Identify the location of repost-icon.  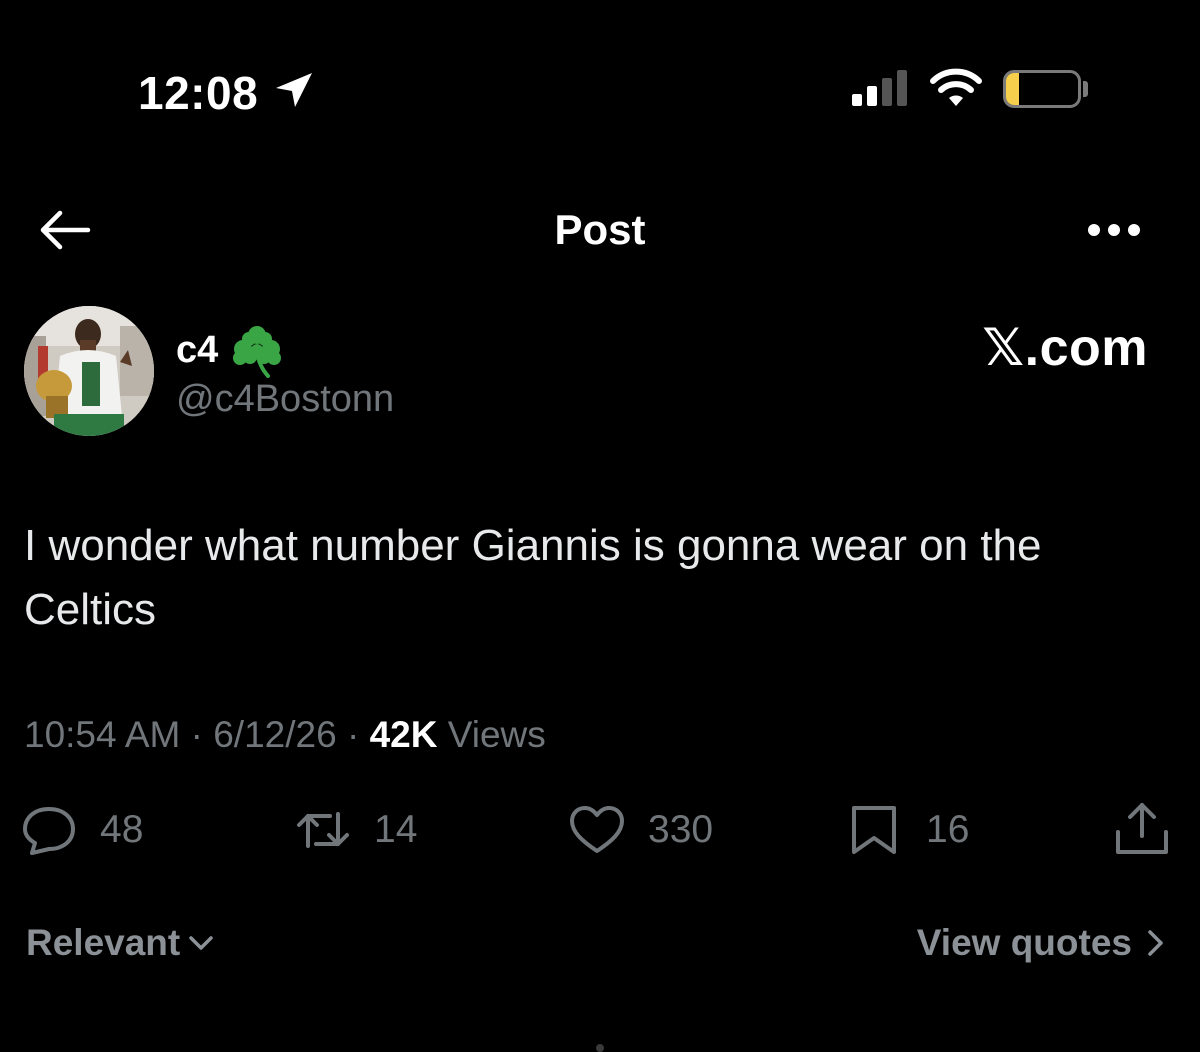
(323, 830).